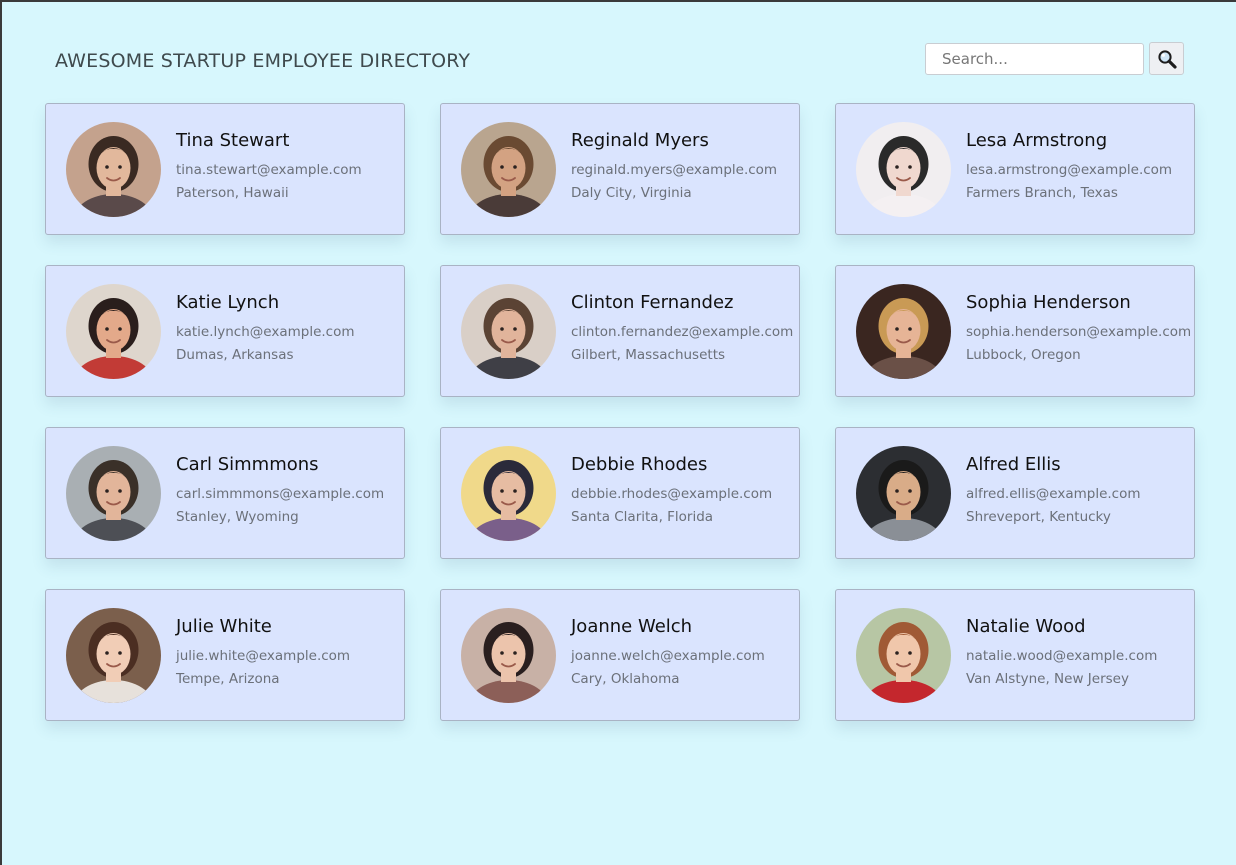 This screenshot has width=1236, height=865. I want to click on employee-name: Natalie Wood, so click(1026, 626).